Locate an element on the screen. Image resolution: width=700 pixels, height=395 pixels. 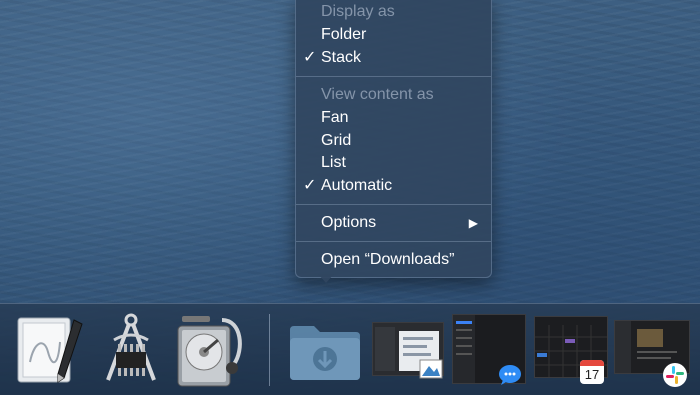
menu-item-fan: Fan is located at coordinates (393, 118).